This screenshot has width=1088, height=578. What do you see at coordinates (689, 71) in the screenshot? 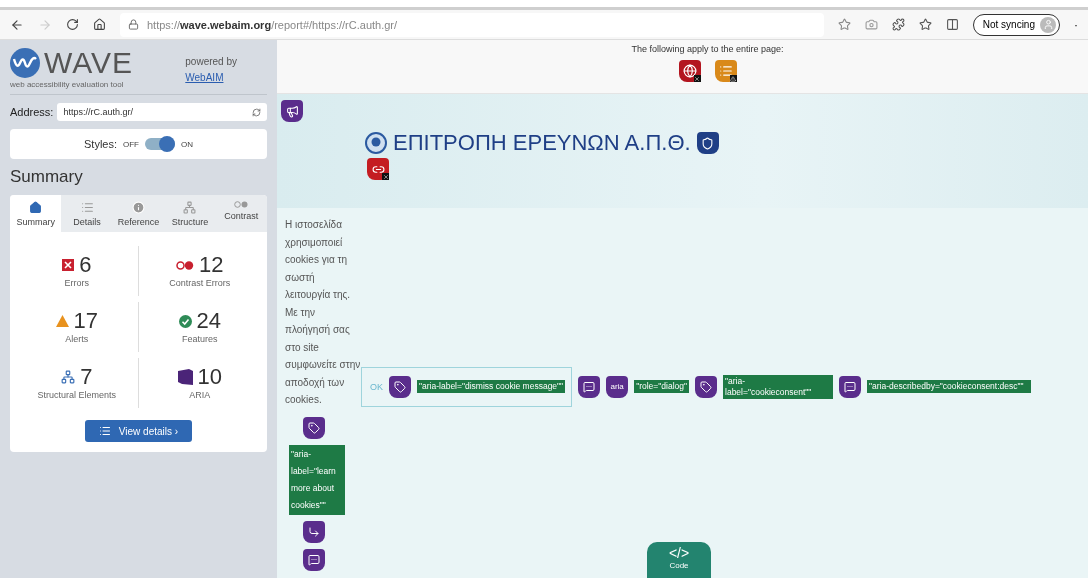
I see `globe-icon` at bounding box center [689, 71].